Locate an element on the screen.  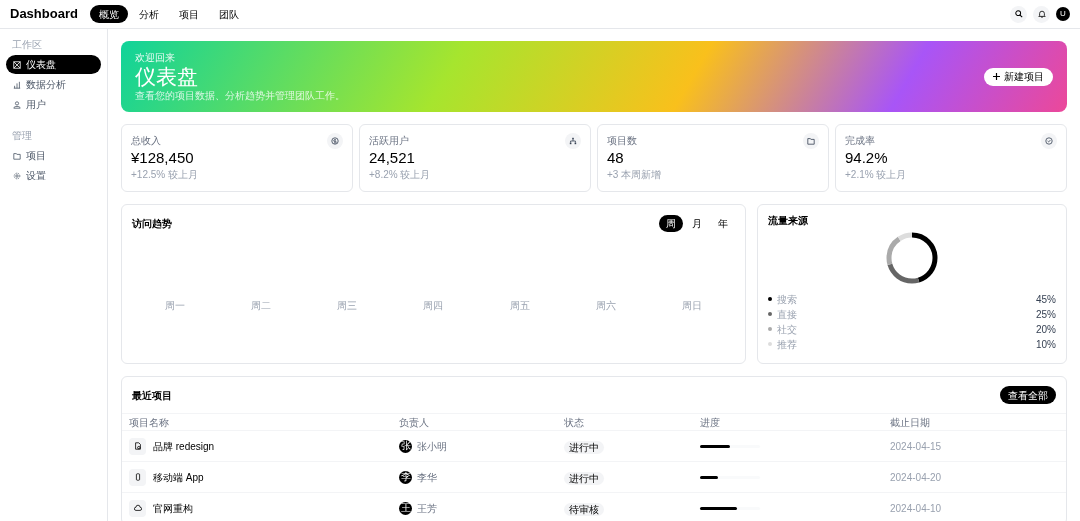
donut-chart is located at coordinates (912, 258).